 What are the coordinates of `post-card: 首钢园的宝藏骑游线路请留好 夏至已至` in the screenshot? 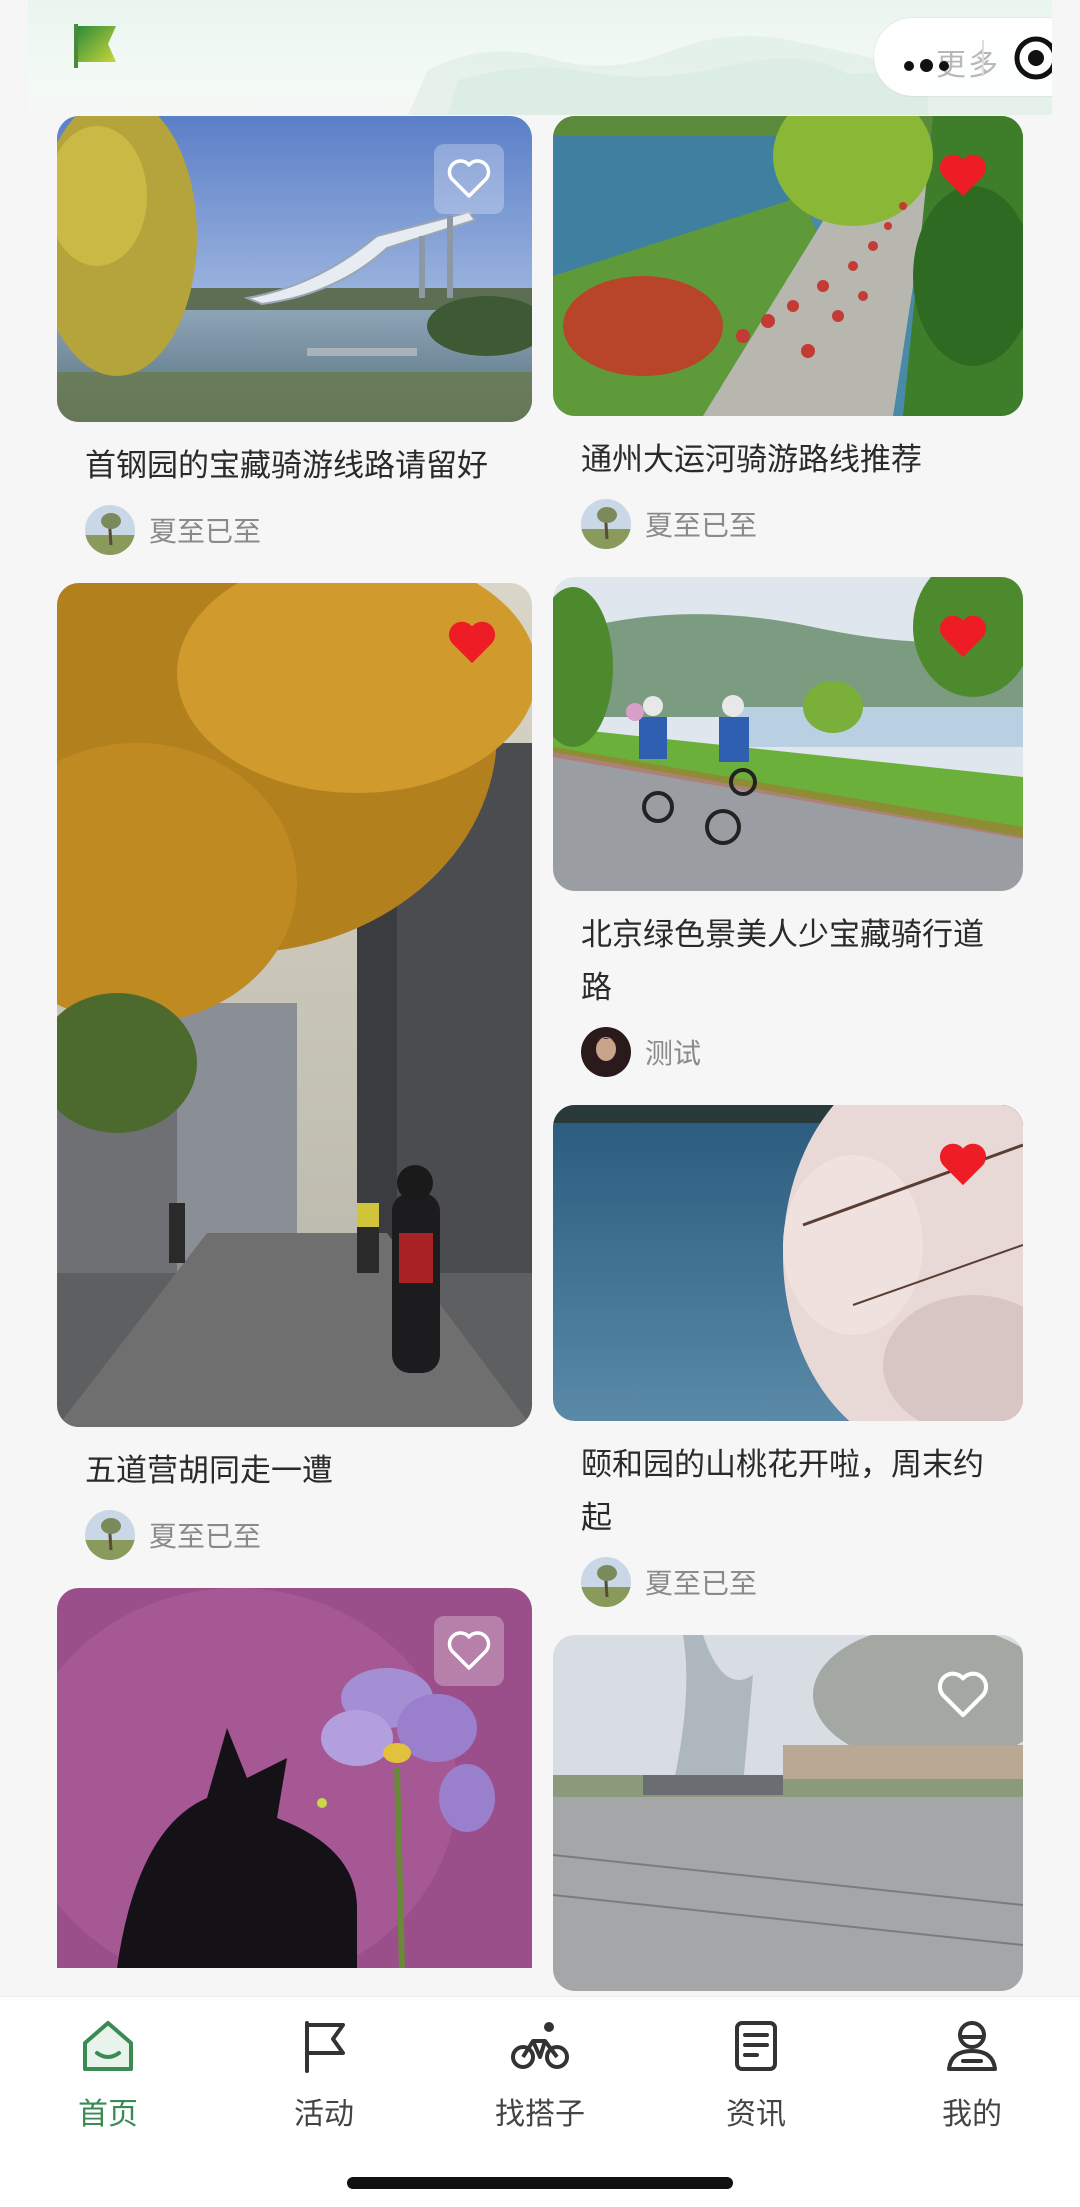 It's located at (294, 336).